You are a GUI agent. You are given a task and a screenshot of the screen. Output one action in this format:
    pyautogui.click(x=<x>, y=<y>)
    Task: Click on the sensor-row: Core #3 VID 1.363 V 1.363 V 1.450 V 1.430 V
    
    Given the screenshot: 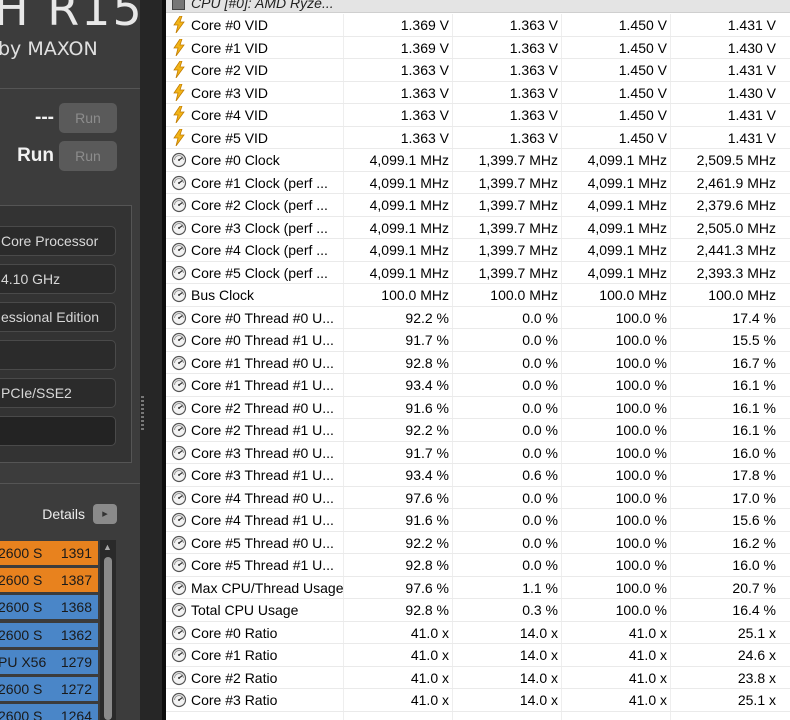 What is the action you would take?
    pyautogui.click(x=478, y=93)
    